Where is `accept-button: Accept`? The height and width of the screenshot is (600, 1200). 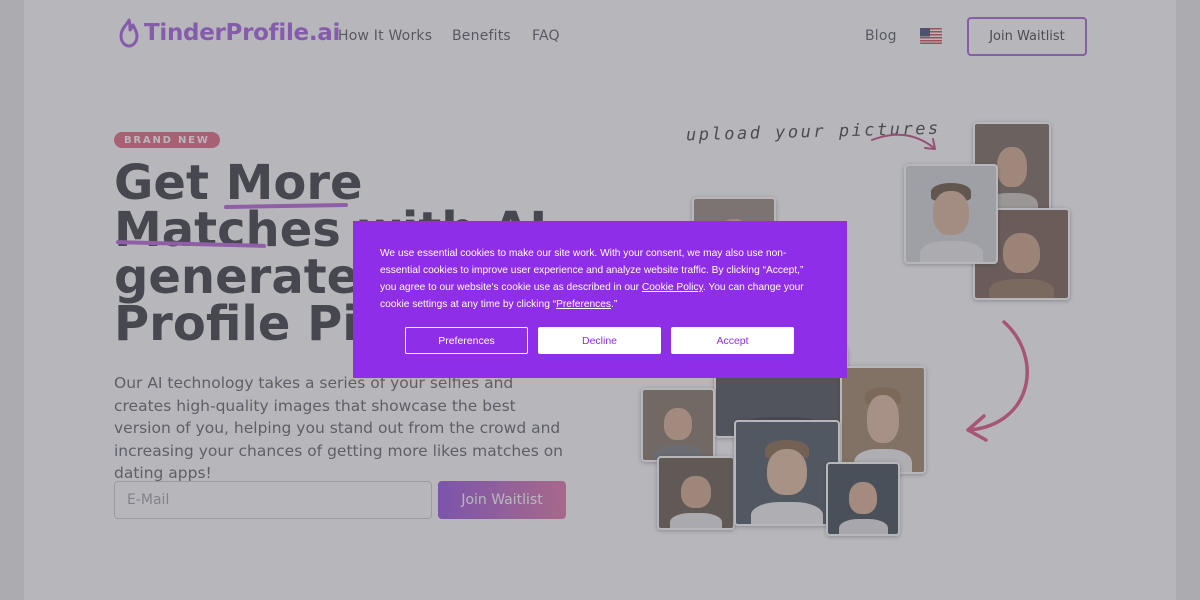
accept-button: Accept is located at coordinates (732, 340).